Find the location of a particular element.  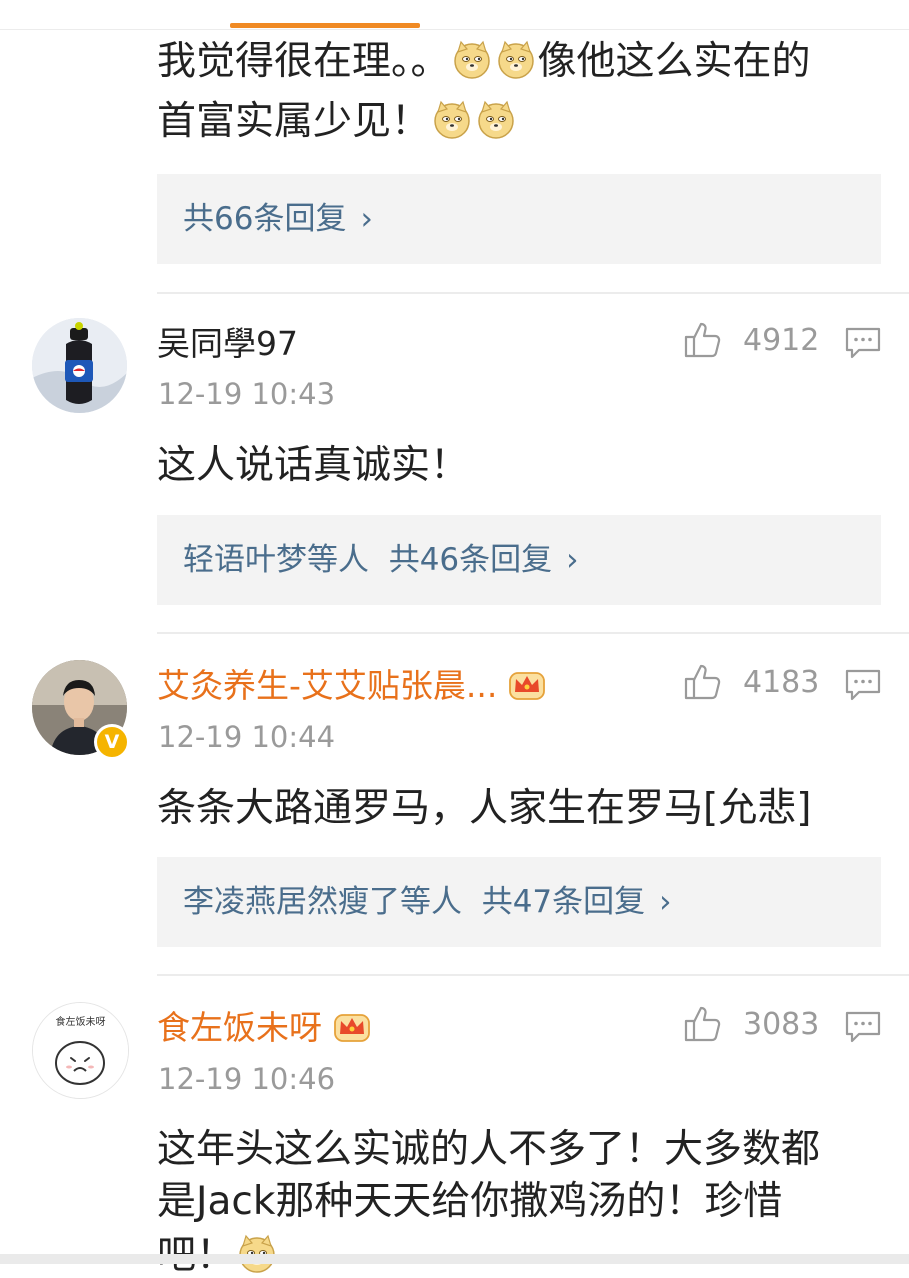

cartoon-avatar-icon: 食左饭未呀 is located at coordinates (80, 1050).